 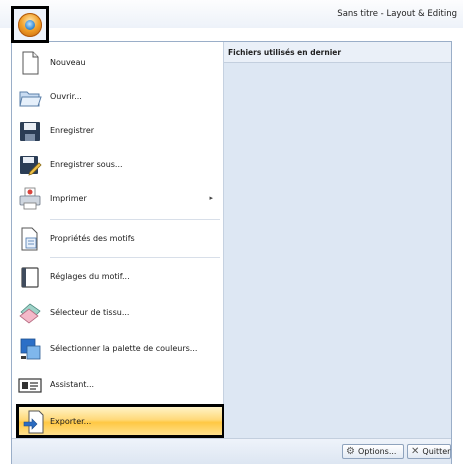 What do you see at coordinates (30, 63) in the screenshot?
I see `new-document-icon` at bounding box center [30, 63].